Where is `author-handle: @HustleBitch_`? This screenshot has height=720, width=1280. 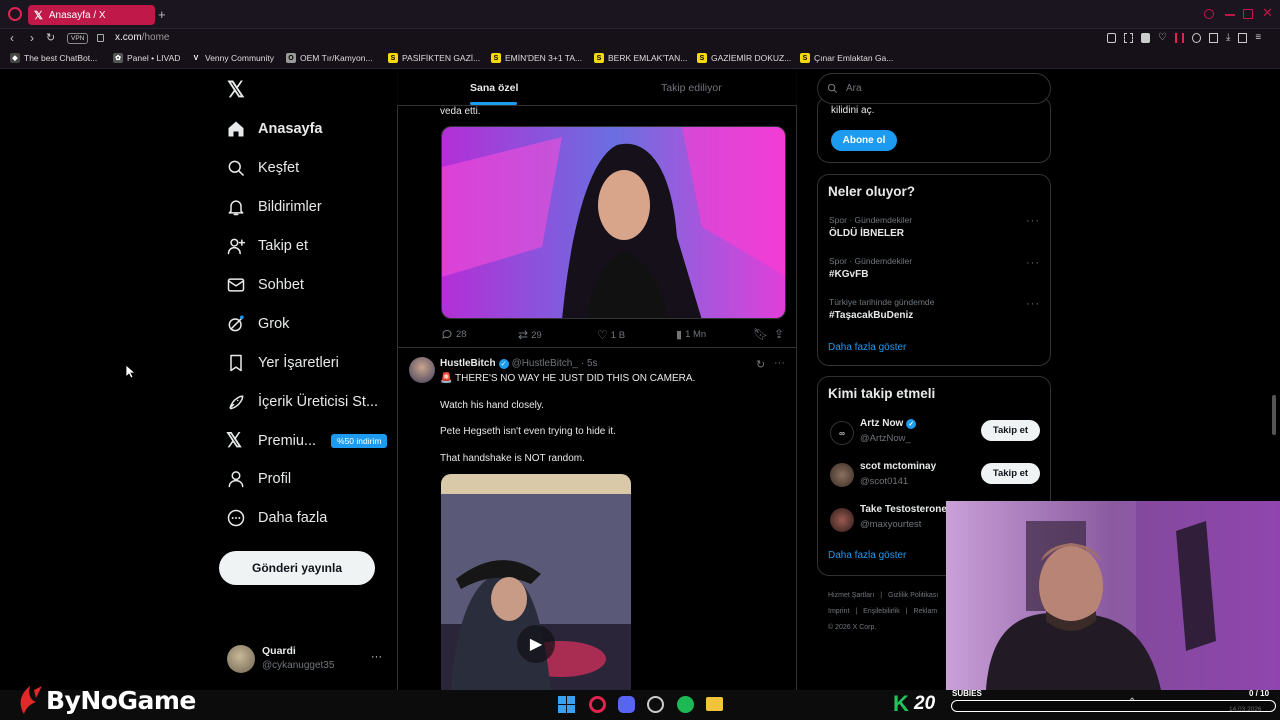 author-handle: @HustleBitch_ is located at coordinates (545, 363).